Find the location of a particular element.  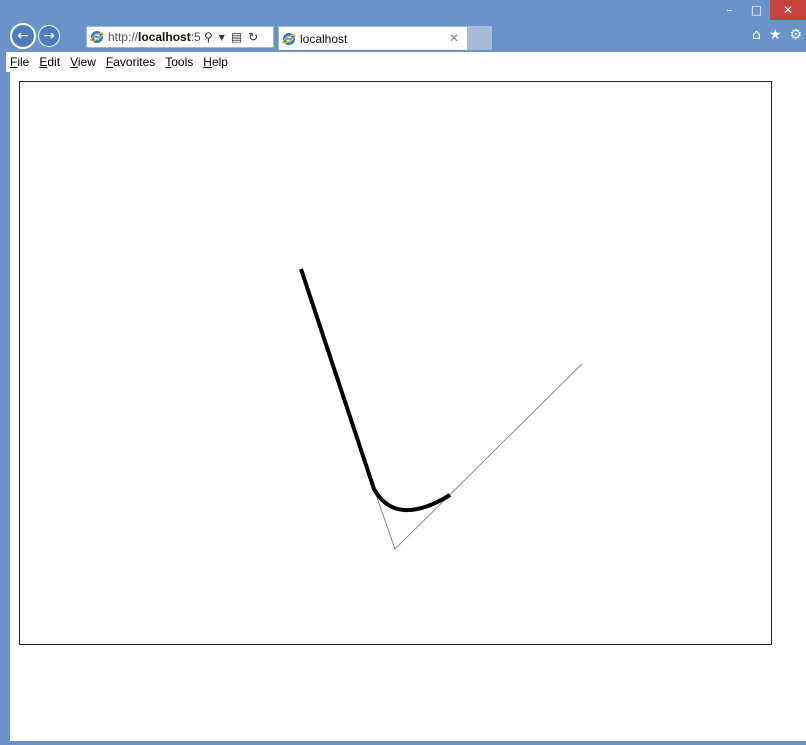

address-text: http://localhost:562 is located at coordinates (154, 37).